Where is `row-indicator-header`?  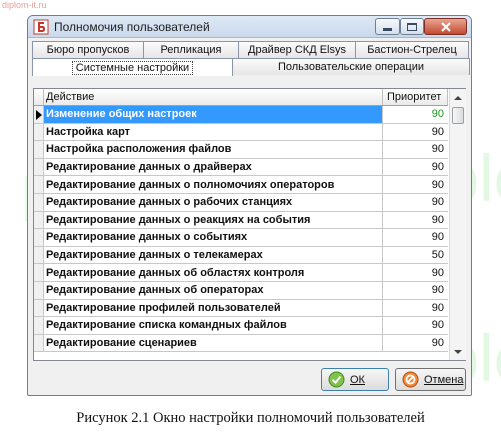 row-indicator-header is located at coordinates (39, 97).